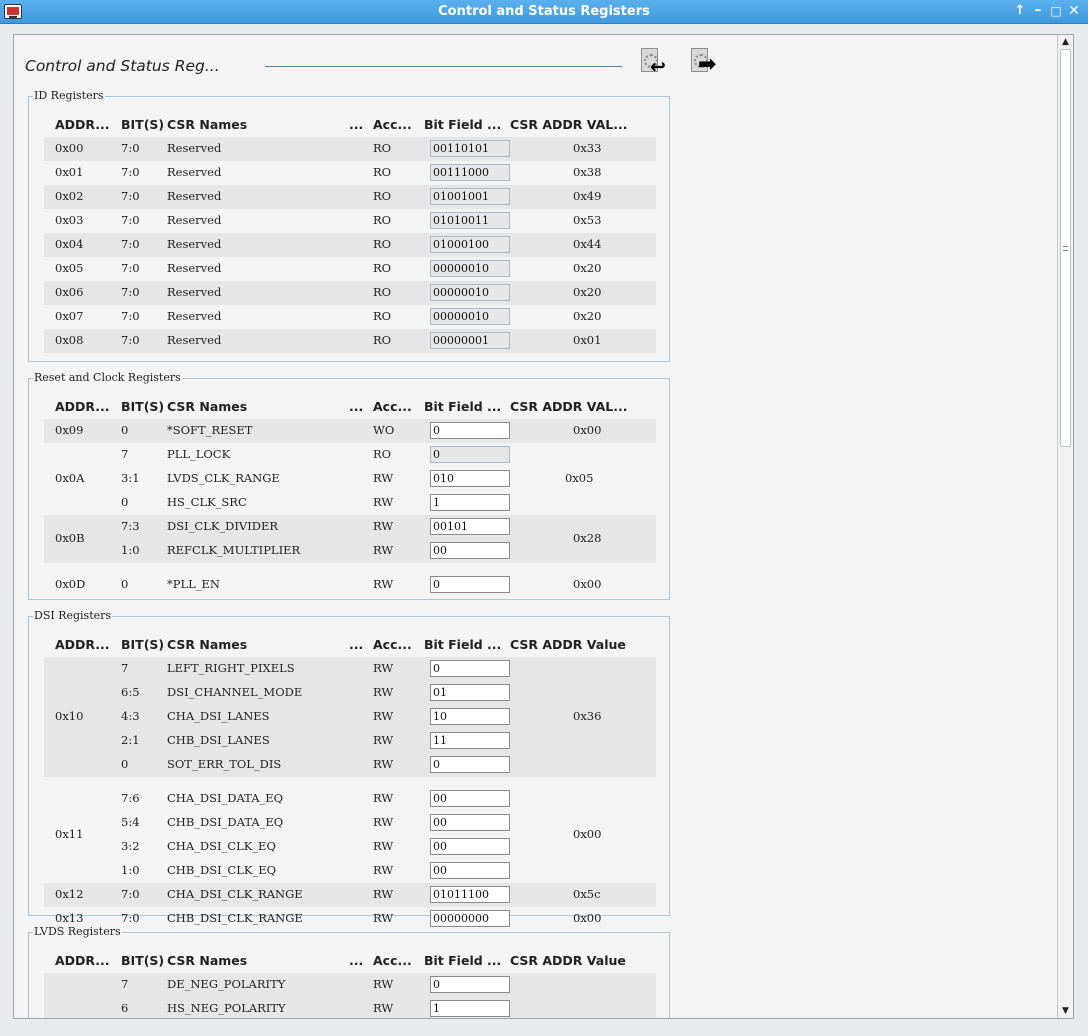 The image size is (1088, 1036). Describe the element at coordinates (349, 197) in the screenshot. I see `table-row: 0x02 7:0 Reserved RO 01001001 0x49` at that location.